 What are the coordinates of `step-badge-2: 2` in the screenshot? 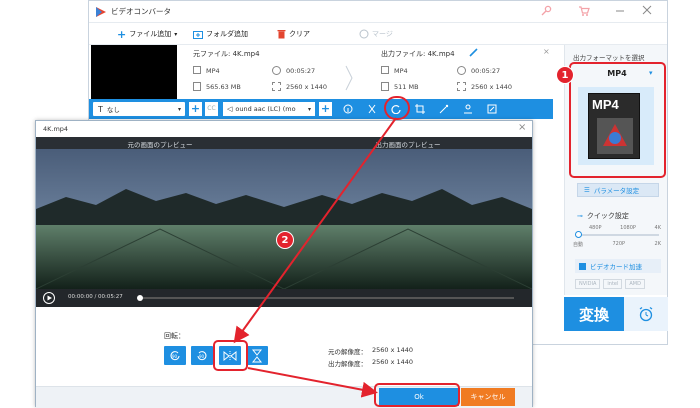 It's located at (285, 240).